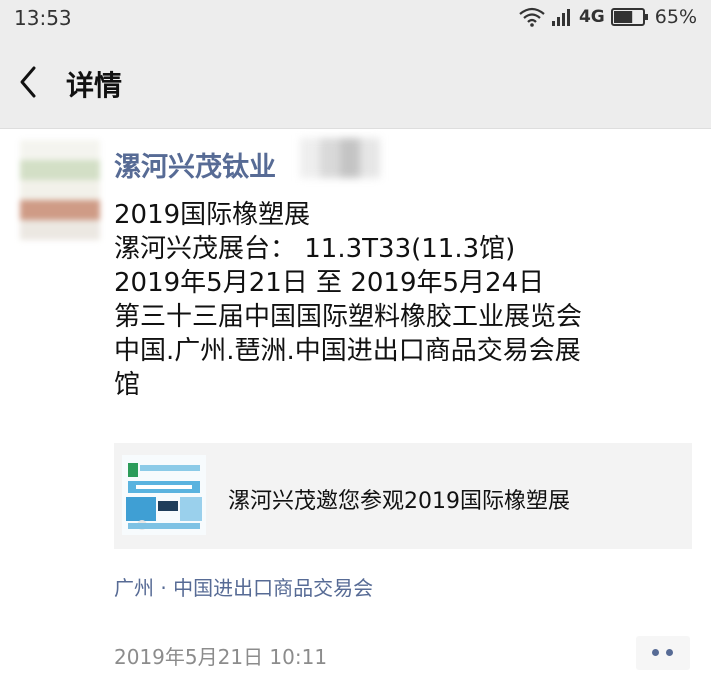 Image resolution: width=711 pixels, height=676 pixels. Describe the element at coordinates (60, 190) in the screenshot. I see `avatar` at that location.